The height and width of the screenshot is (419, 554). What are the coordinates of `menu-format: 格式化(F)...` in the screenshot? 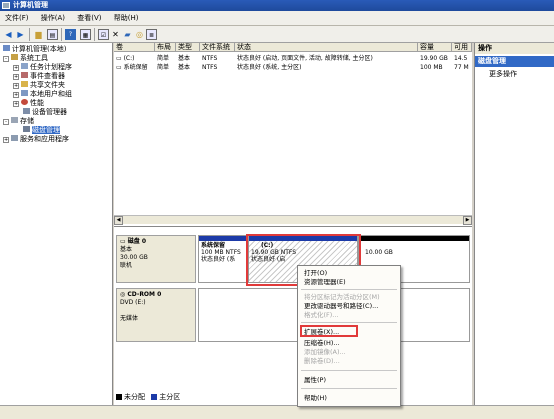 It's located at (321, 315).